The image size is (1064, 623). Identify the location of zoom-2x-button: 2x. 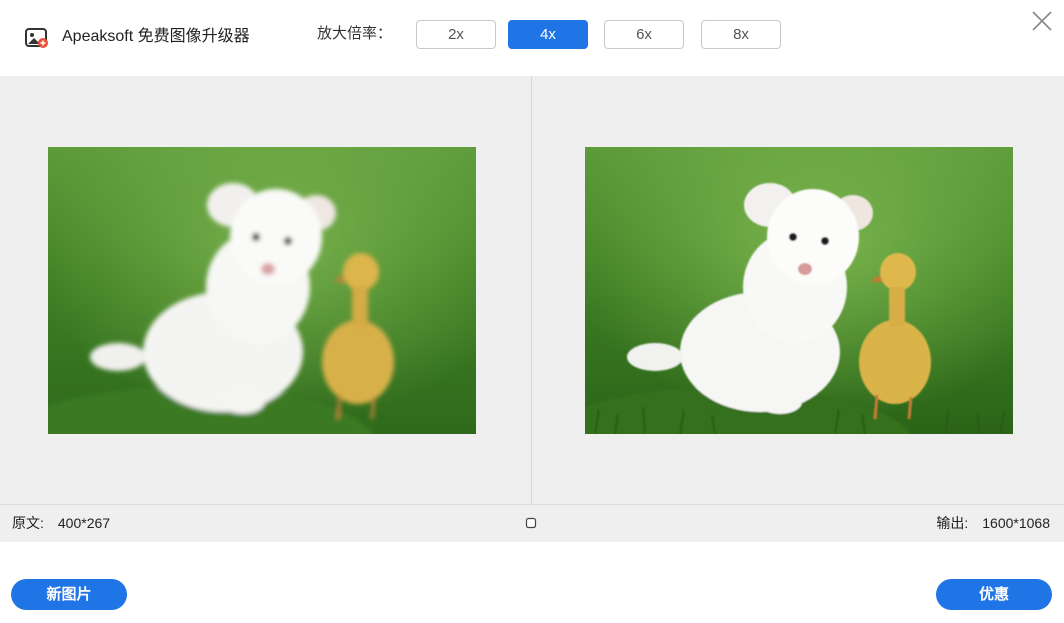
(456, 34).